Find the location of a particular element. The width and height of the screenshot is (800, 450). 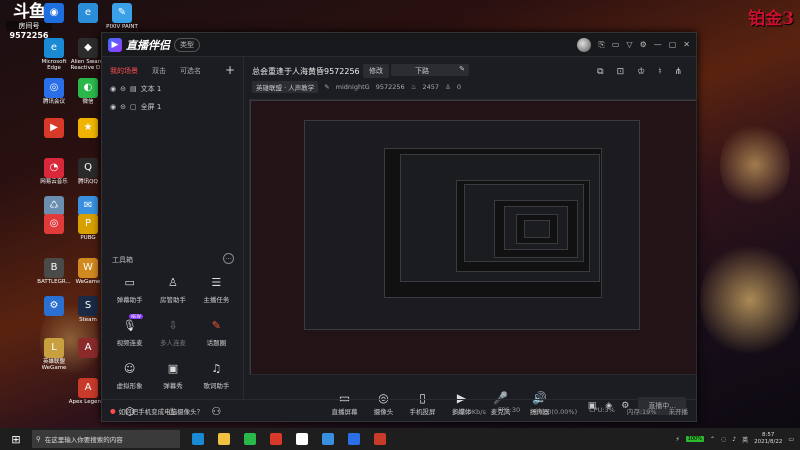

tool-item: ▭ 弹幕助手 is located at coordinates (129, 289).